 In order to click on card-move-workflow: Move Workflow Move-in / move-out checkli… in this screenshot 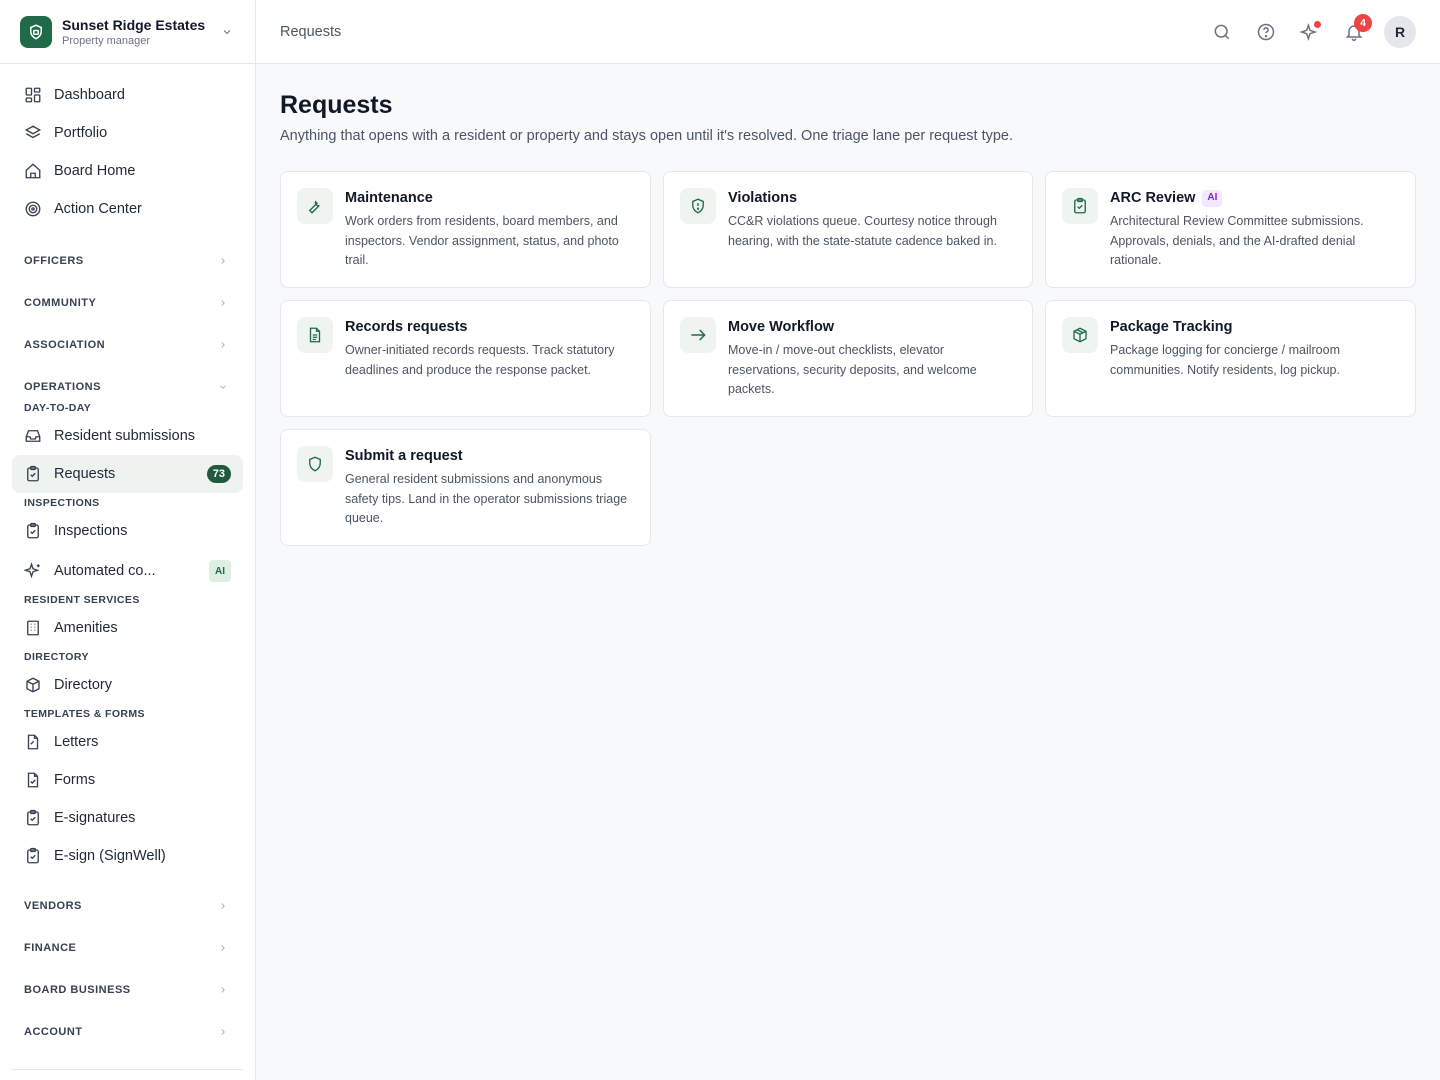, I will do `click(848, 358)`.